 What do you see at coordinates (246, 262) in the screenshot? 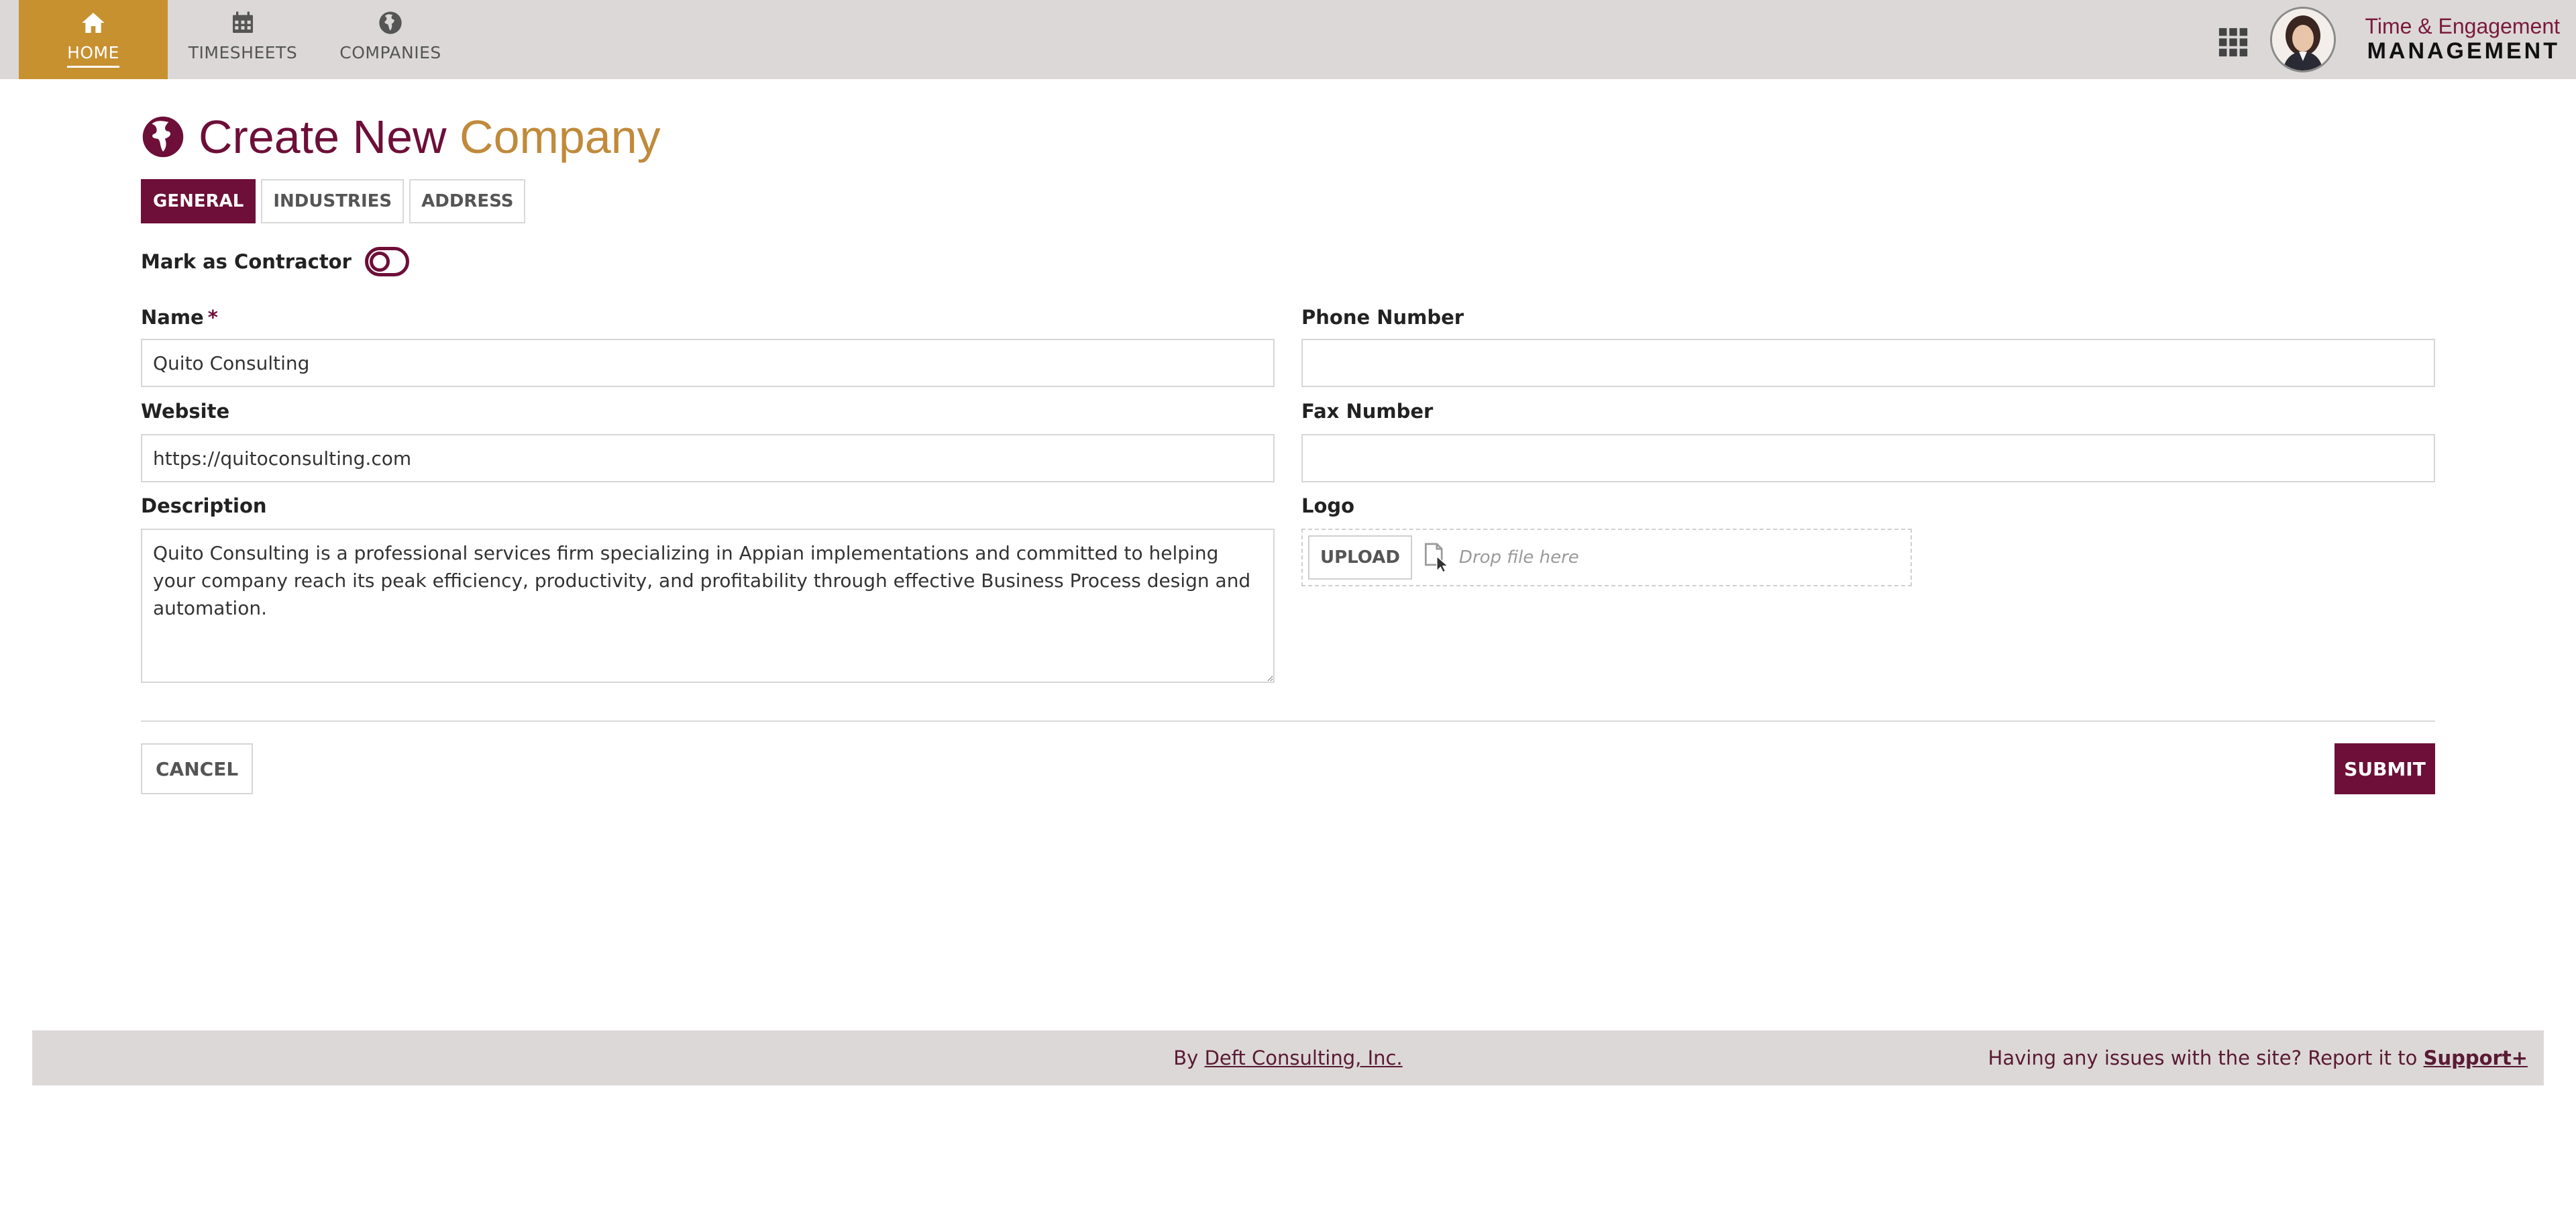
I see `contractor-label: Mark as Contractor` at bounding box center [246, 262].